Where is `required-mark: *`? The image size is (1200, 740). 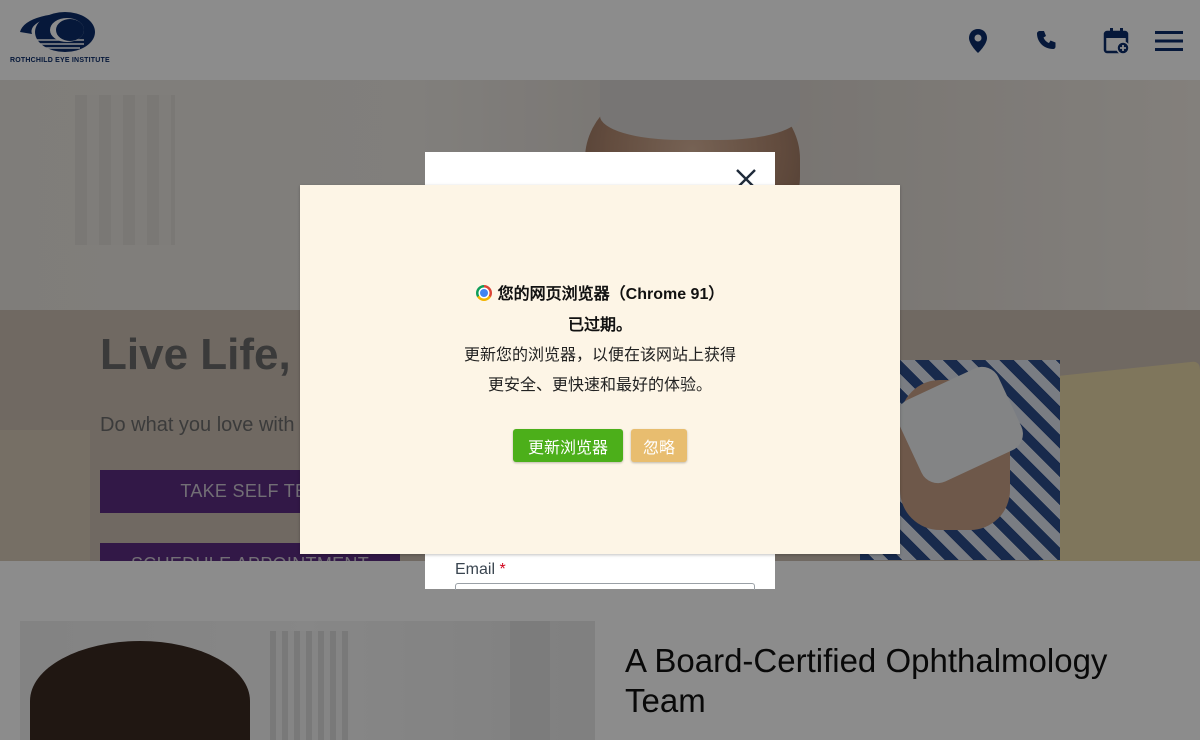 required-mark: * is located at coordinates (502, 569).